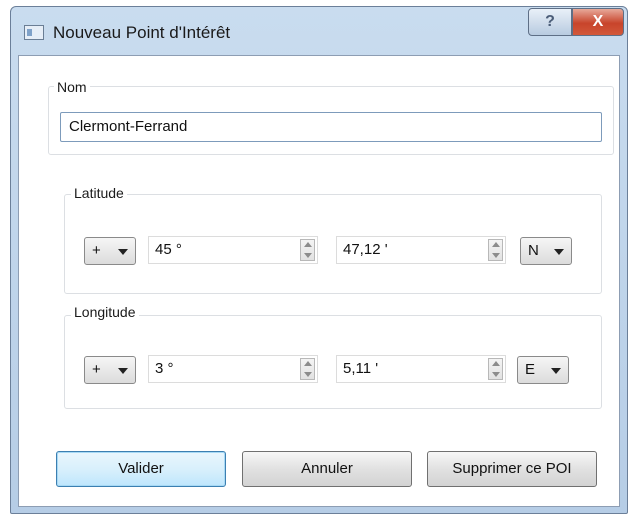 The height and width of the screenshot is (518, 631). I want to click on longitude-degrees-stepper, so click(307, 369).